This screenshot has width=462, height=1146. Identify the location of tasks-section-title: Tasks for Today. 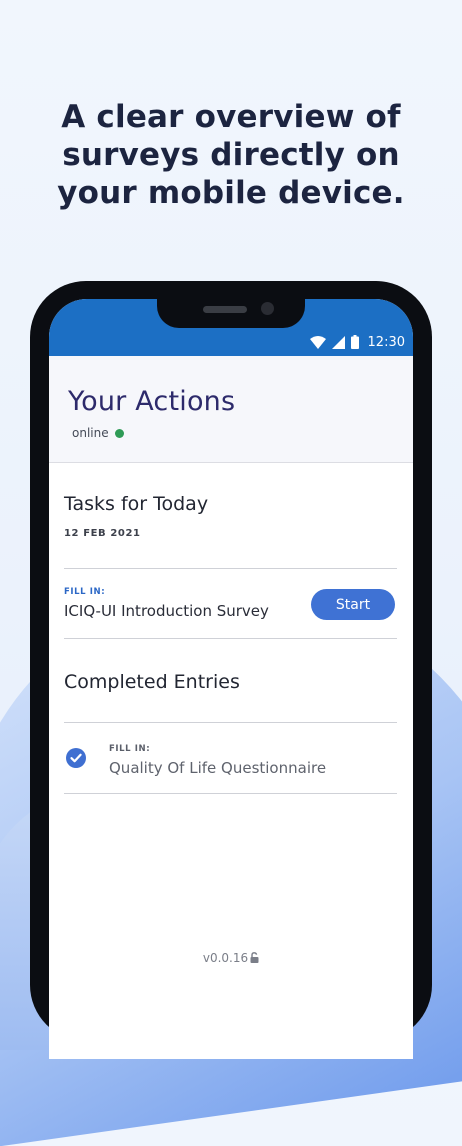
(136, 504).